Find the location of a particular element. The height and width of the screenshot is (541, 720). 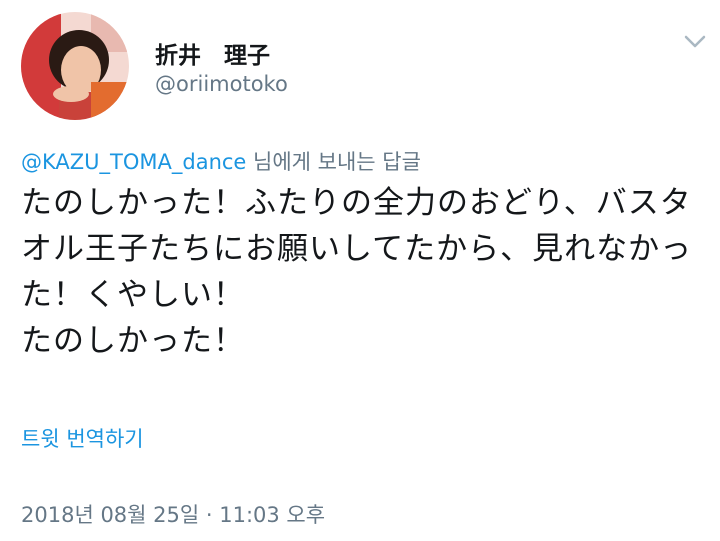

avatar is located at coordinates (75, 66).